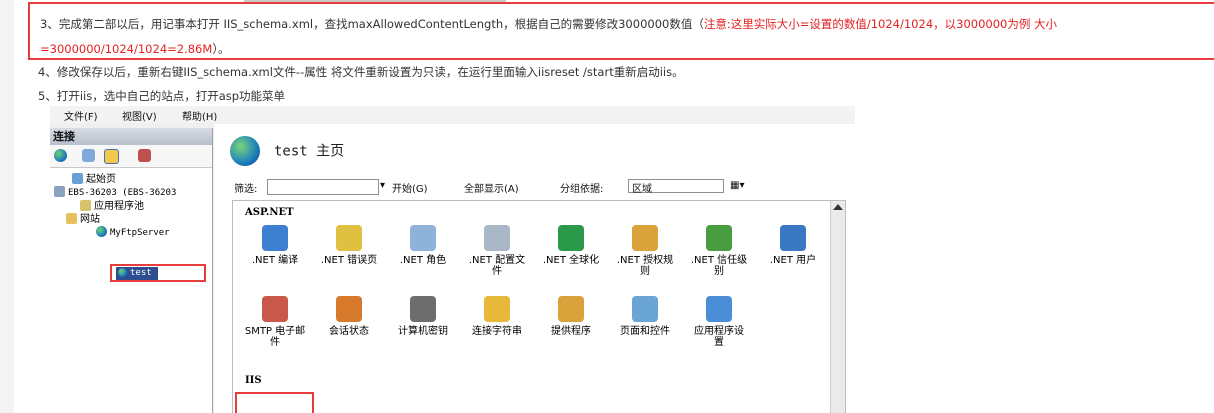 The height and width of the screenshot is (413, 1214). I want to click on connections-toolbar, so click(131, 156).